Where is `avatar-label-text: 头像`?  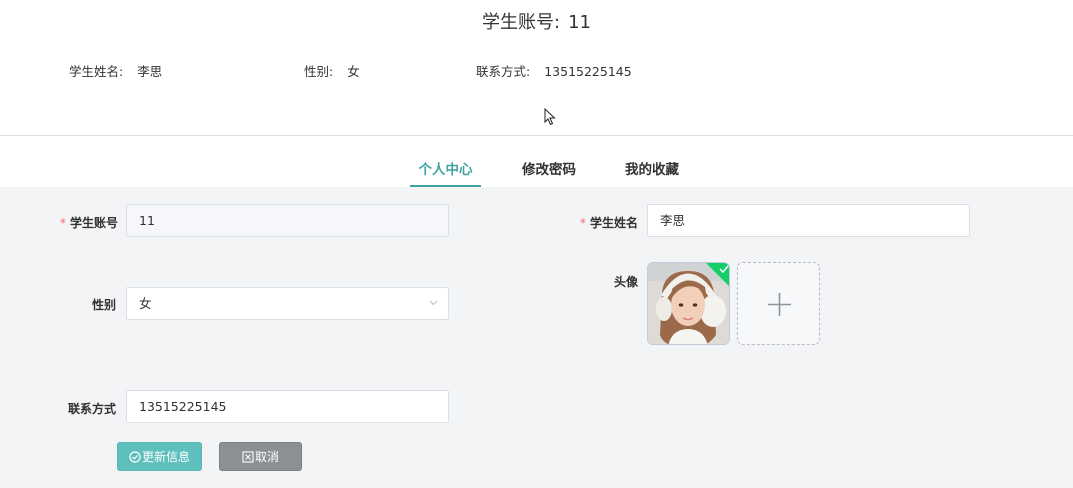 avatar-label-text: 头像 is located at coordinates (625, 282).